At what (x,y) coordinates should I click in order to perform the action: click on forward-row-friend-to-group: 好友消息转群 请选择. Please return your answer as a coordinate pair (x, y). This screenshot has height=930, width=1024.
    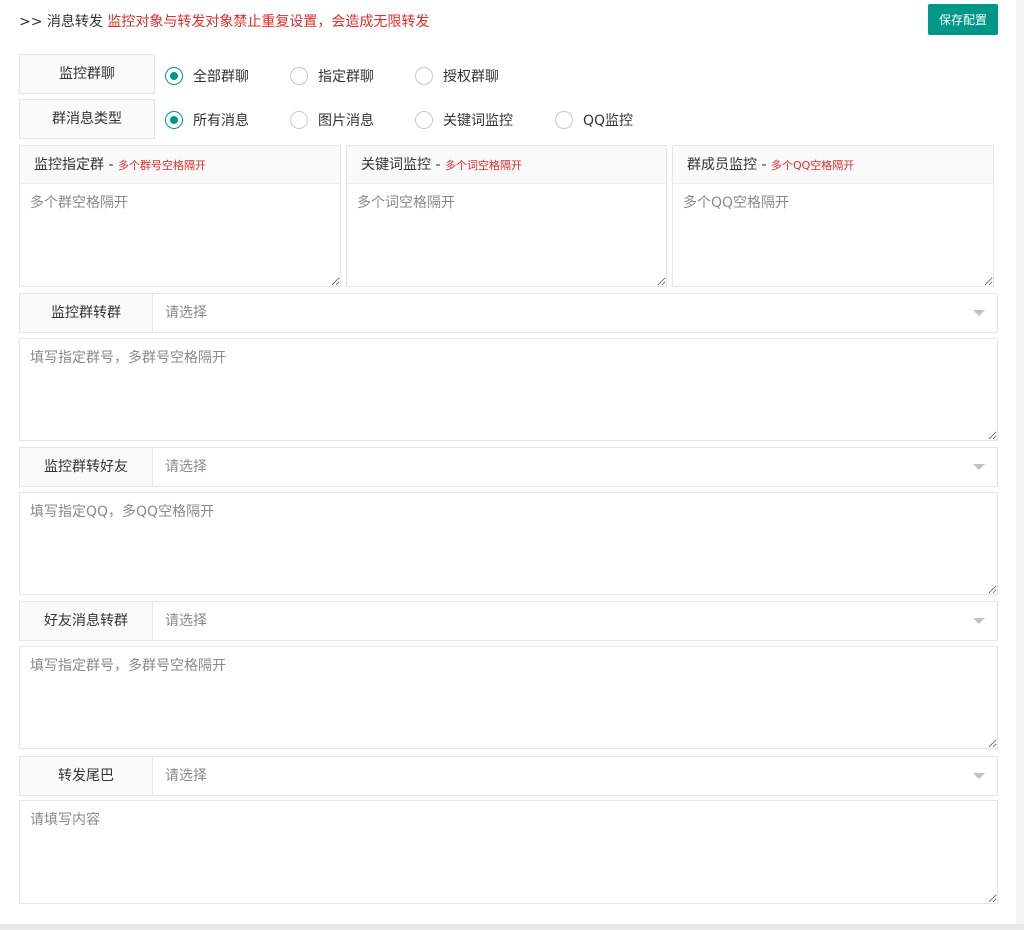
    Looking at the image, I should click on (508, 621).